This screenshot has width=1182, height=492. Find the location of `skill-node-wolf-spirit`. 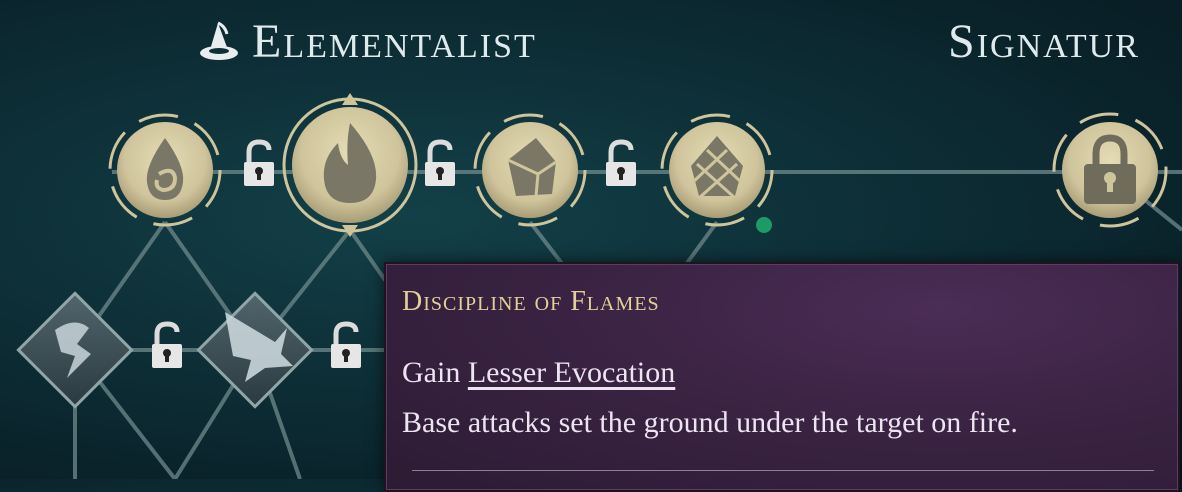

skill-node-wolf-spirit is located at coordinates (255, 350).